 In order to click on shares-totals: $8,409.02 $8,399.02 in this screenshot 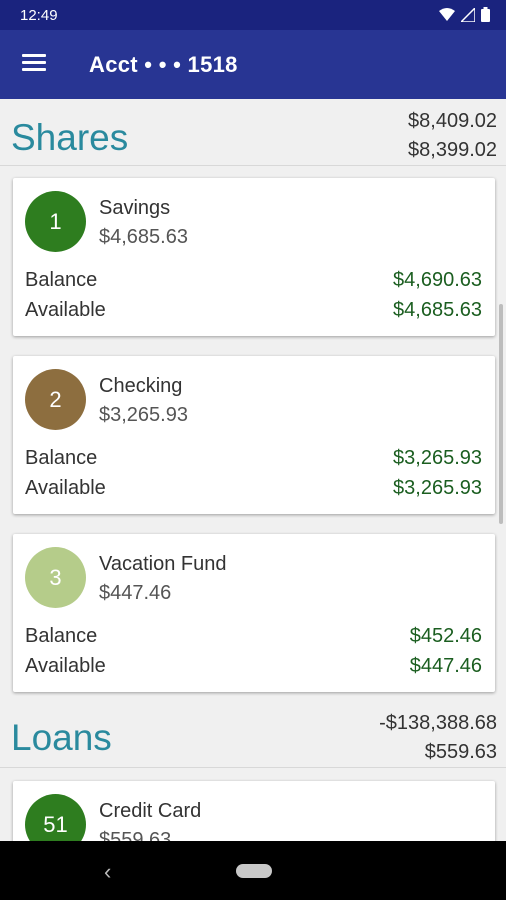, I will do `click(452, 136)`.